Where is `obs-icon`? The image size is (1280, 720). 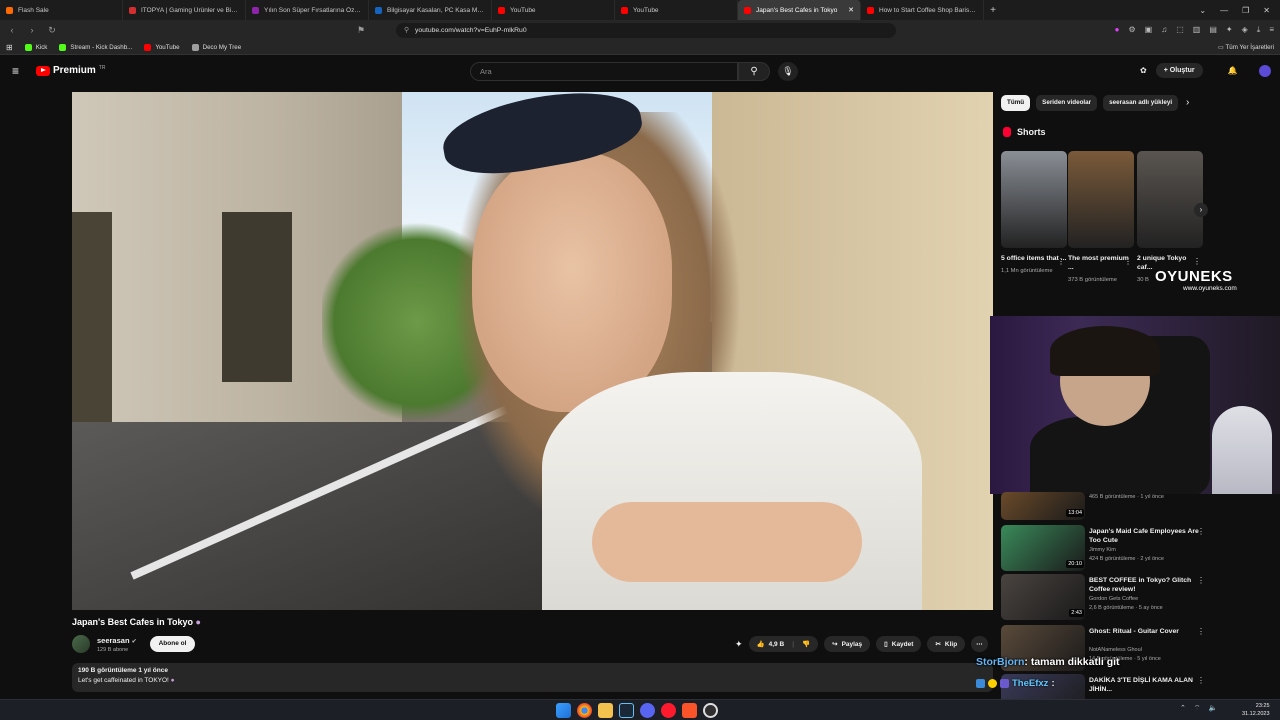 obs-icon is located at coordinates (710, 710).